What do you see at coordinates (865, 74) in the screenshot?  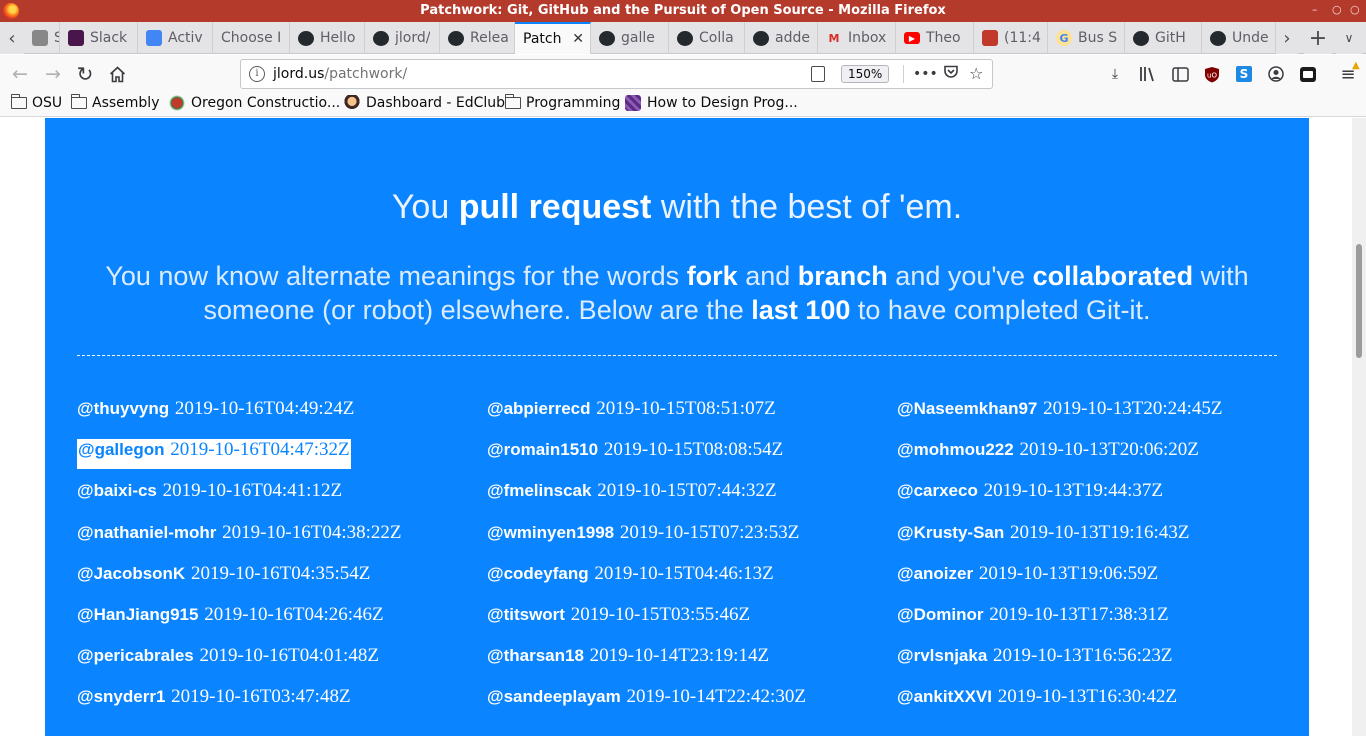 I see `zoom-level-button: 150%` at bounding box center [865, 74].